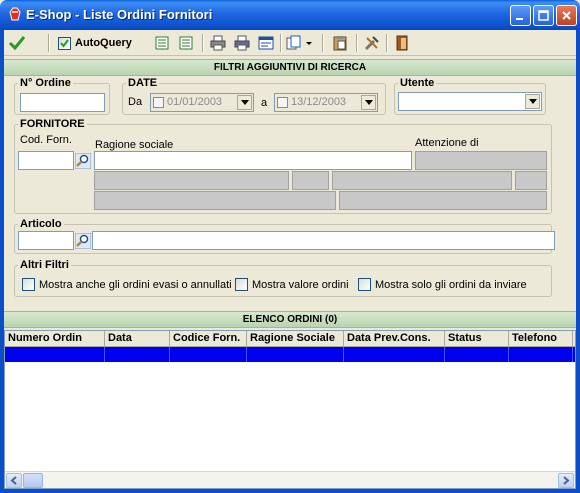 This screenshot has height=493, width=580. I want to click on date-from-picker: 01/01/2003, so click(202, 102).